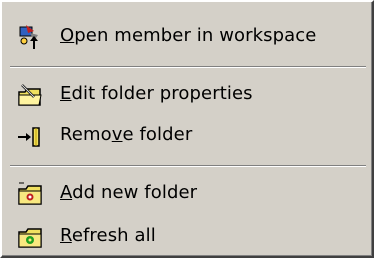  I want to click on menu-item-label: Refresh all, so click(108, 236).